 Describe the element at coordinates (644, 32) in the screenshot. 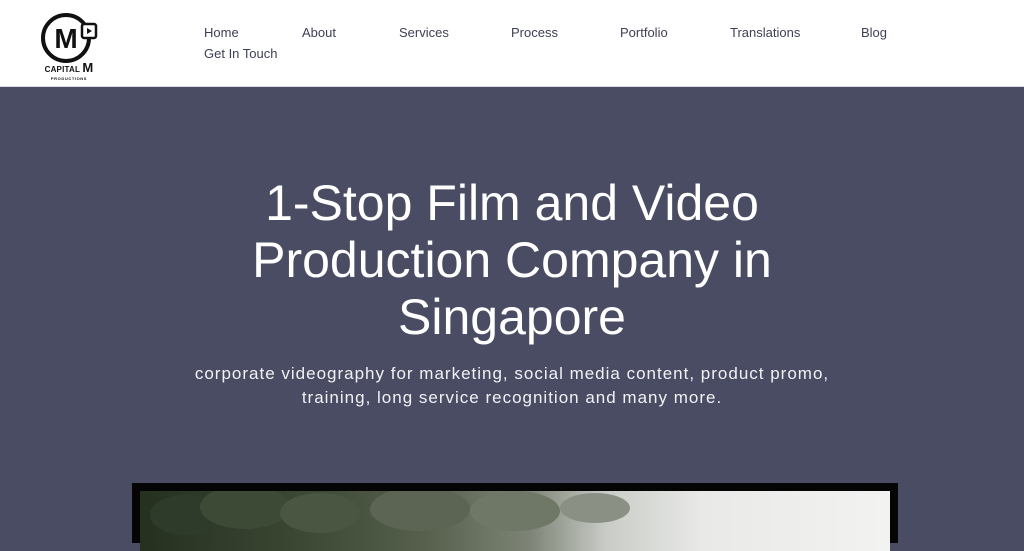

I see `nav-portfolio: Portfolio` at that location.